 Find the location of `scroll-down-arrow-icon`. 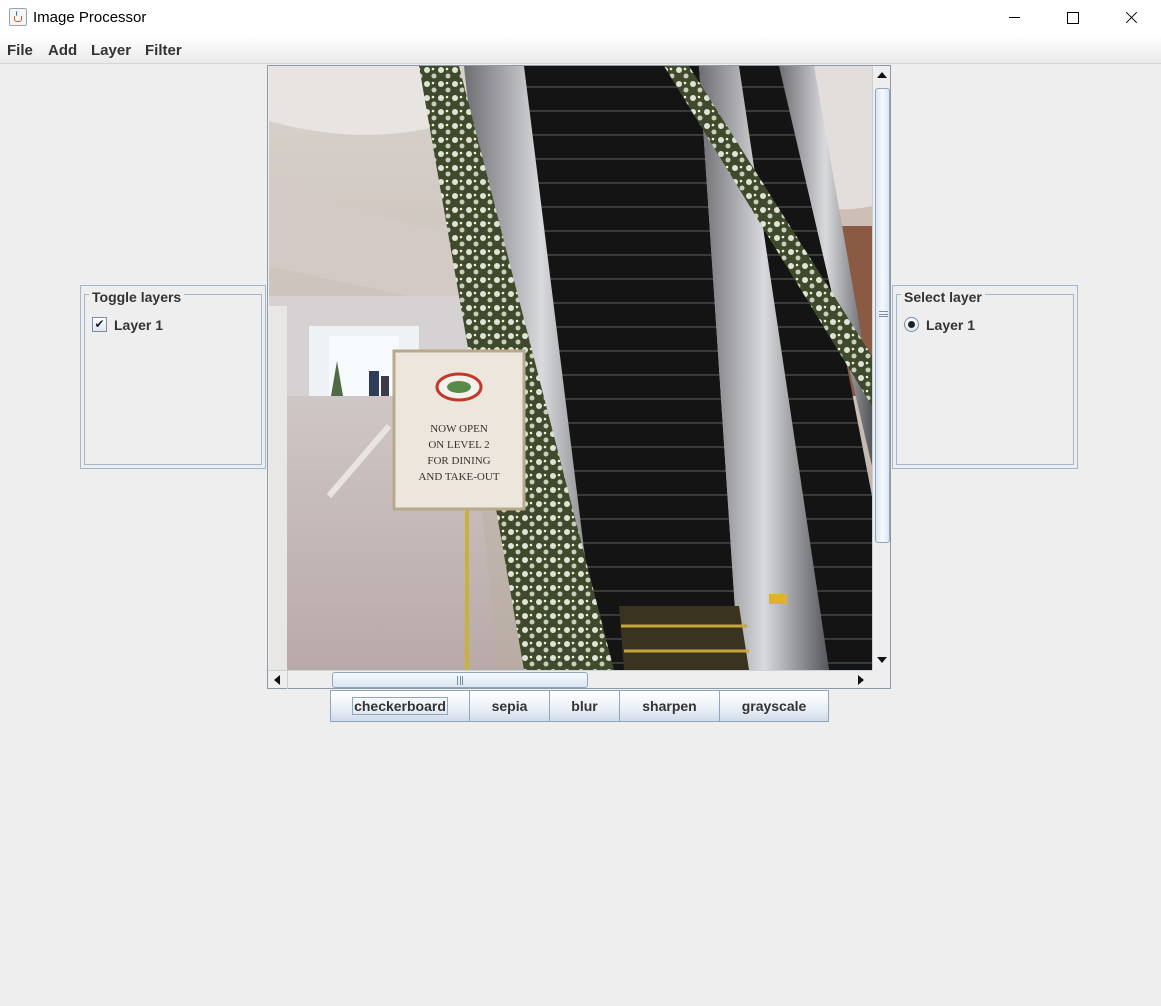

scroll-down-arrow-icon is located at coordinates (881, 659).